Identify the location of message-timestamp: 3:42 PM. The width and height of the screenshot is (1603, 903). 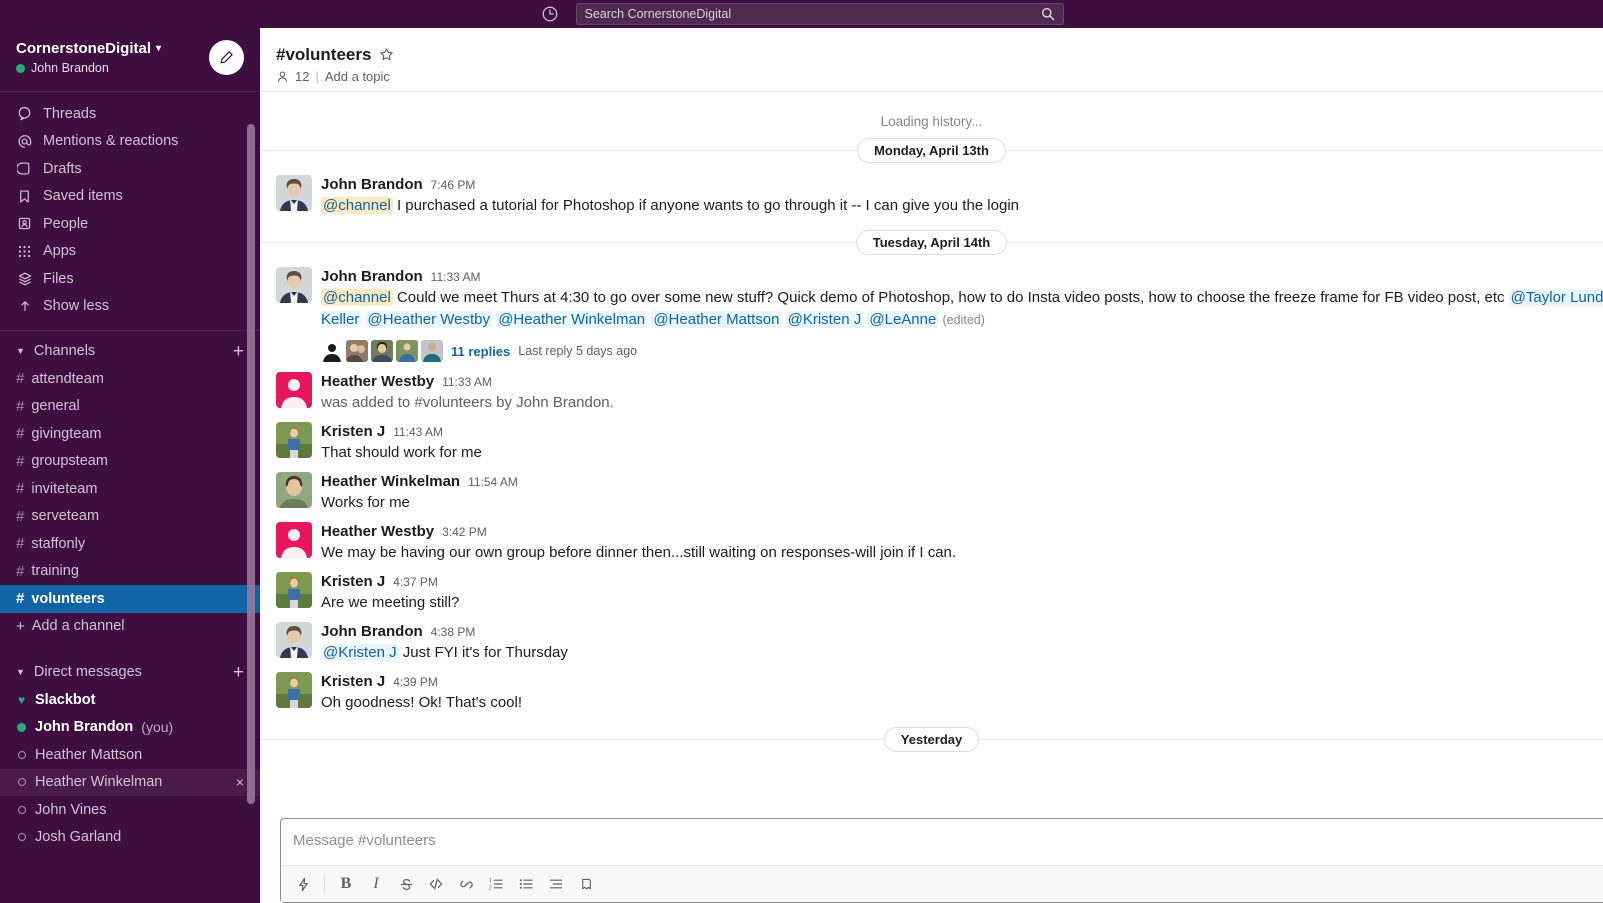
(464, 532).